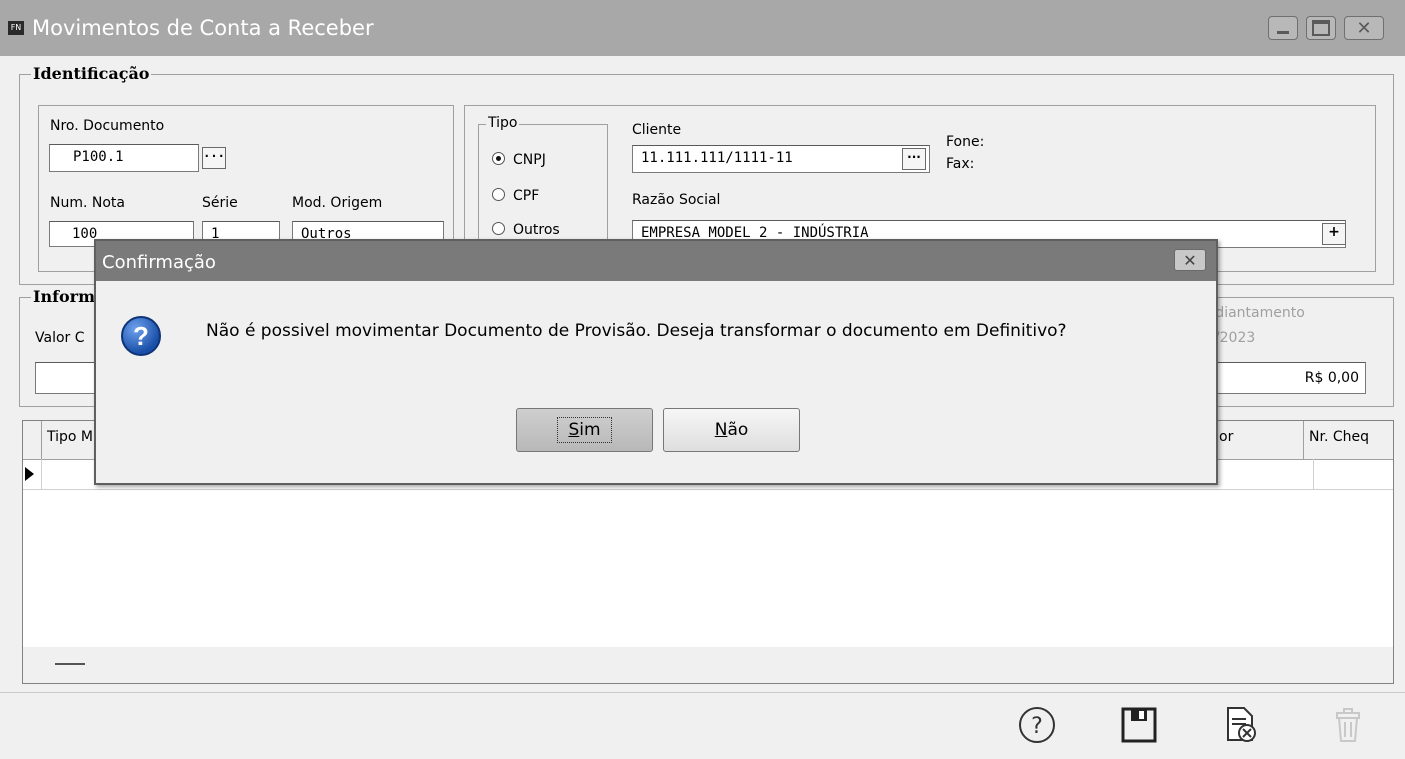 The image size is (1405, 759). Describe the element at coordinates (1283, 28) in the screenshot. I see `minimize-button` at that location.